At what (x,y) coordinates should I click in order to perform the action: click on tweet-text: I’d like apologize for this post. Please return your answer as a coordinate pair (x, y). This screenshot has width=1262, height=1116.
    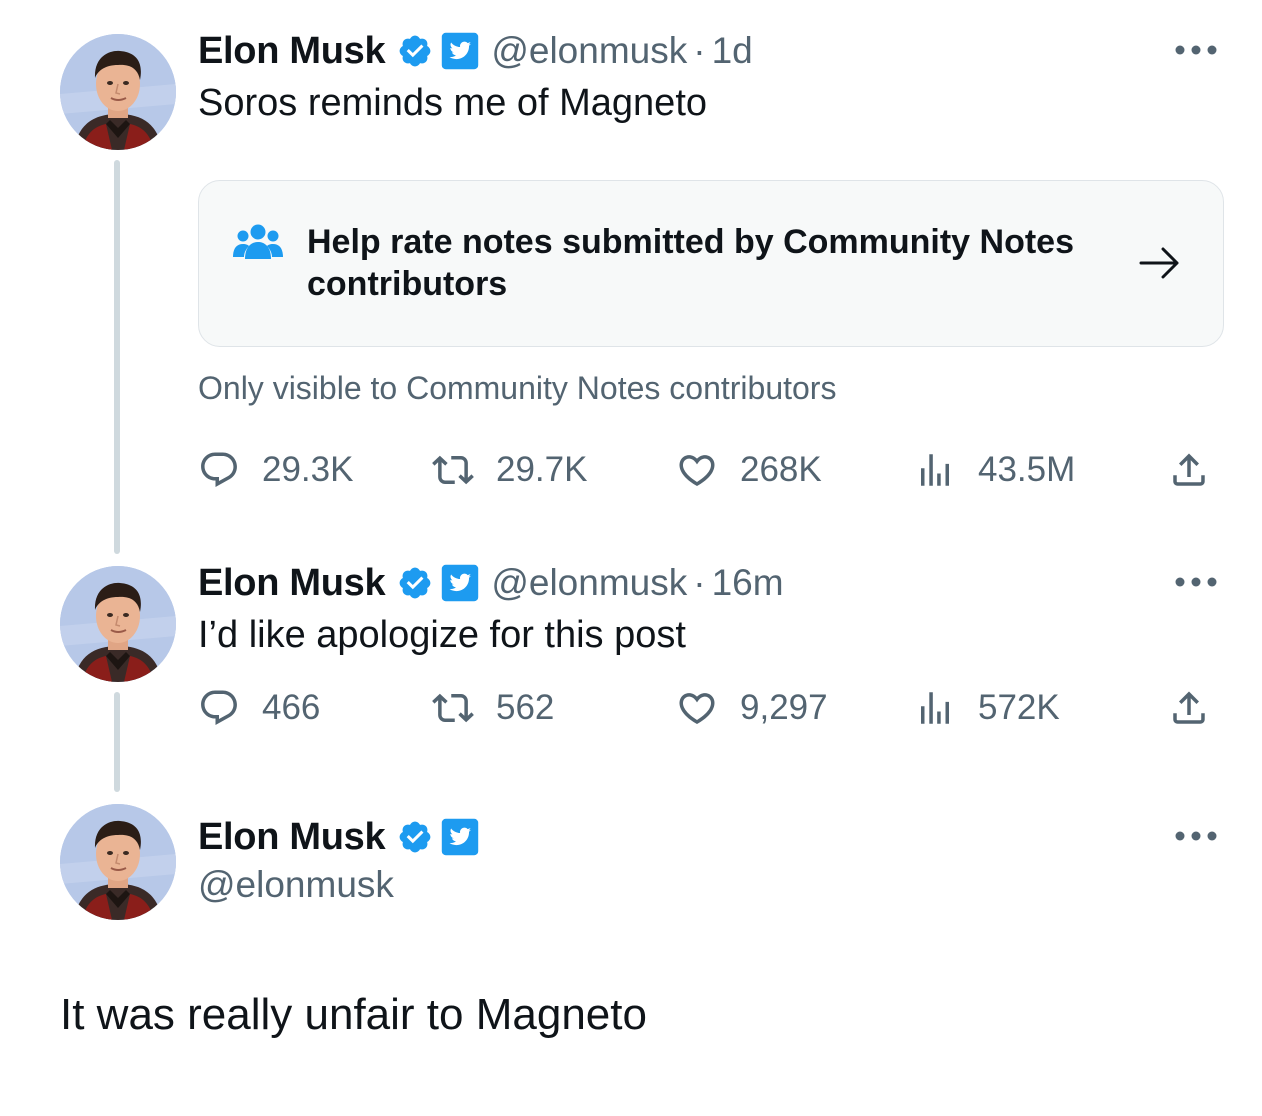
    Looking at the image, I should click on (442, 635).